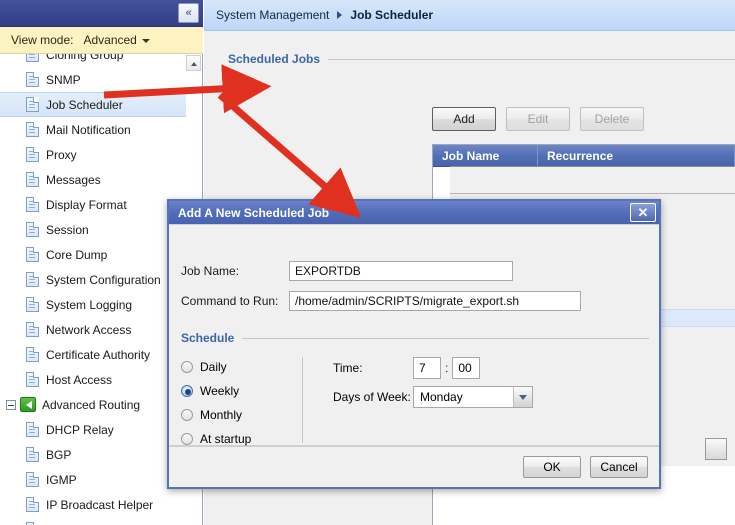 This screenshot has width=735, height=525. Describe the element at coordinates (236, 391) in the screenshot. I see `recurrence-option-weekly: Weekly` at that location.